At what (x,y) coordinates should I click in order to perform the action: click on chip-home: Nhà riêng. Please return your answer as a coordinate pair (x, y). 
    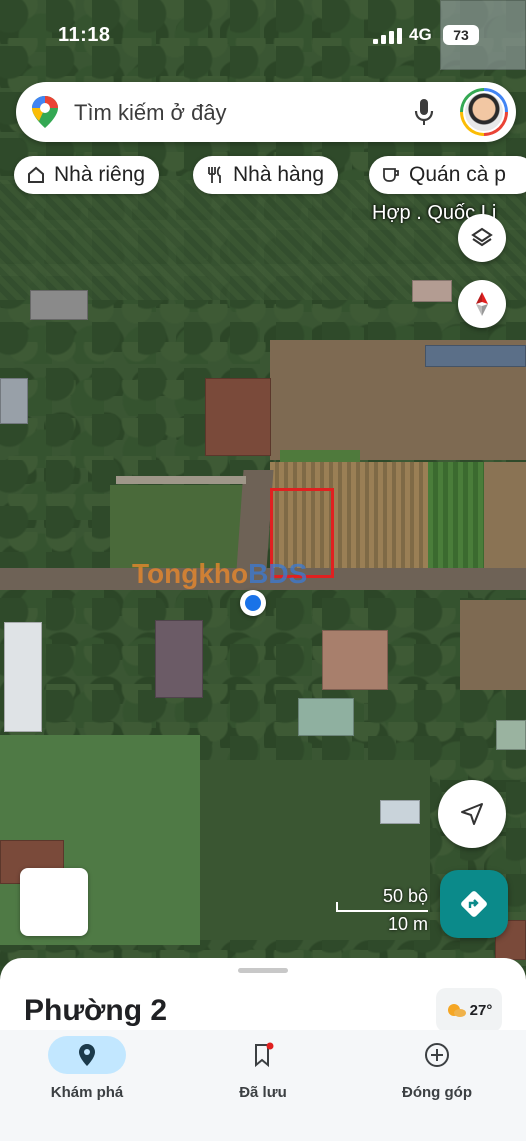
    Looking at the image, I should click on (87, 175).